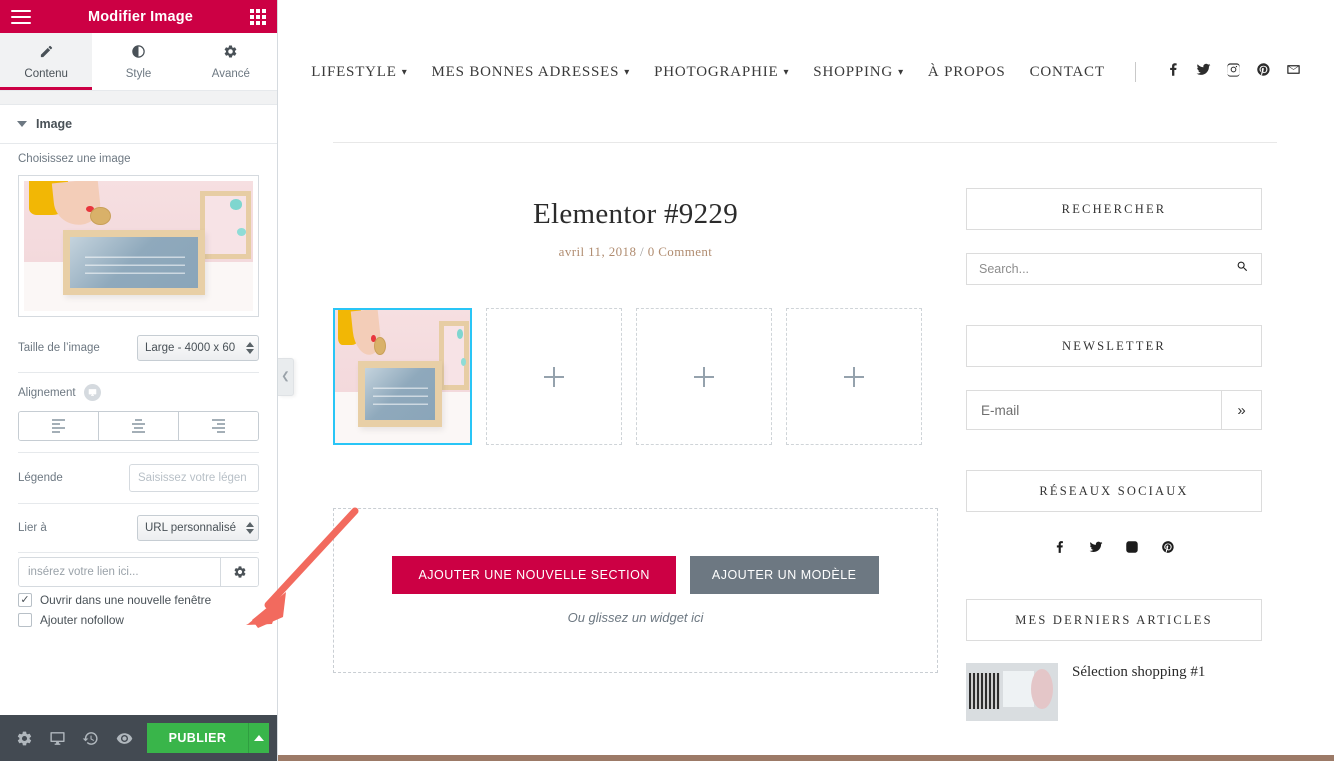 This screenshot has width=1334, height=761. What do you see at coordinates (230, 73) in the screenshot?
I see `tab-avance-label: Avancé` at bounding box center [230, 73].